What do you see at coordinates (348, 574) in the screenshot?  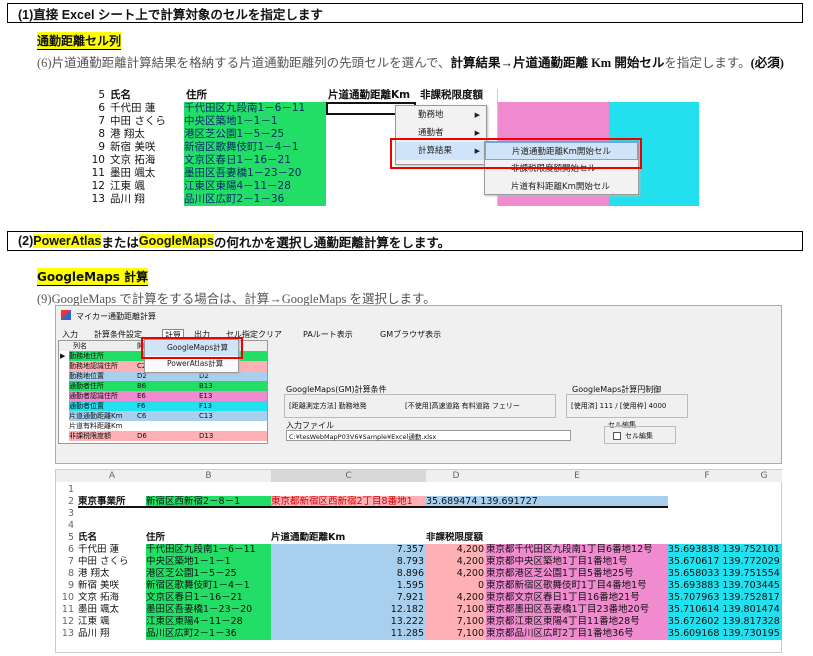 I see `sheet-km-cell: 8.896` at bounding box center [348, 574].